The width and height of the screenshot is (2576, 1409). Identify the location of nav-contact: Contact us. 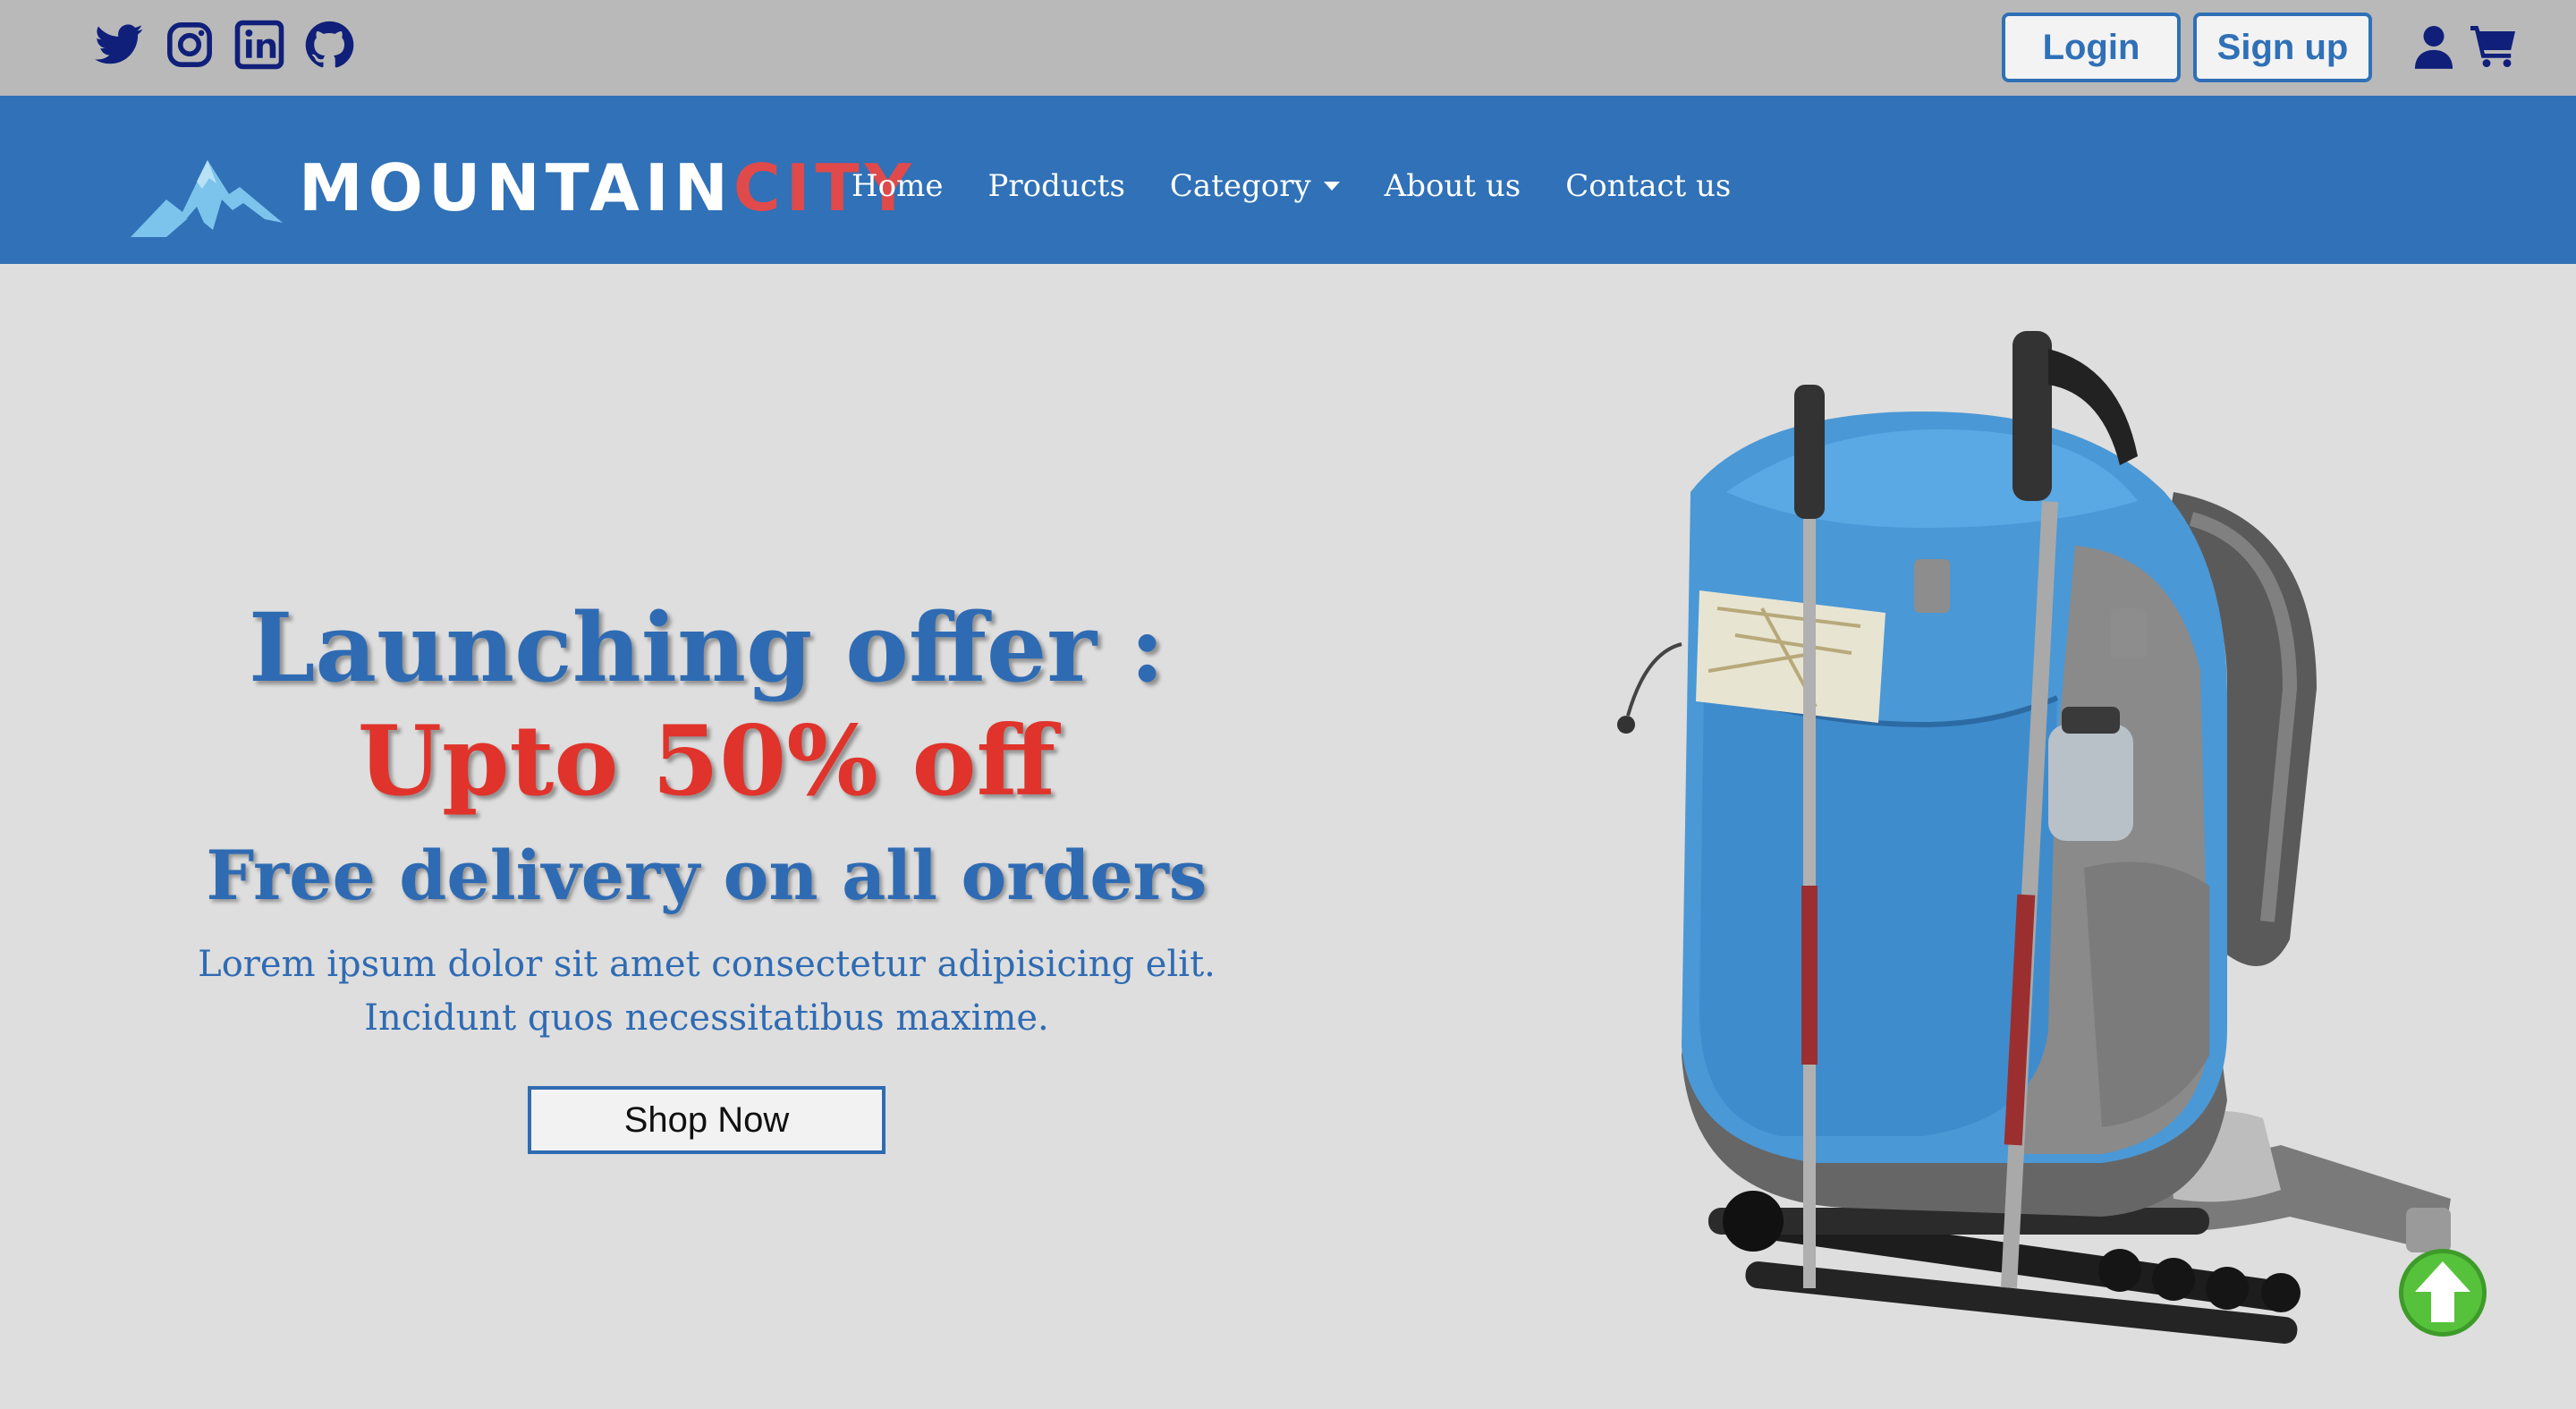
(1648, 186).